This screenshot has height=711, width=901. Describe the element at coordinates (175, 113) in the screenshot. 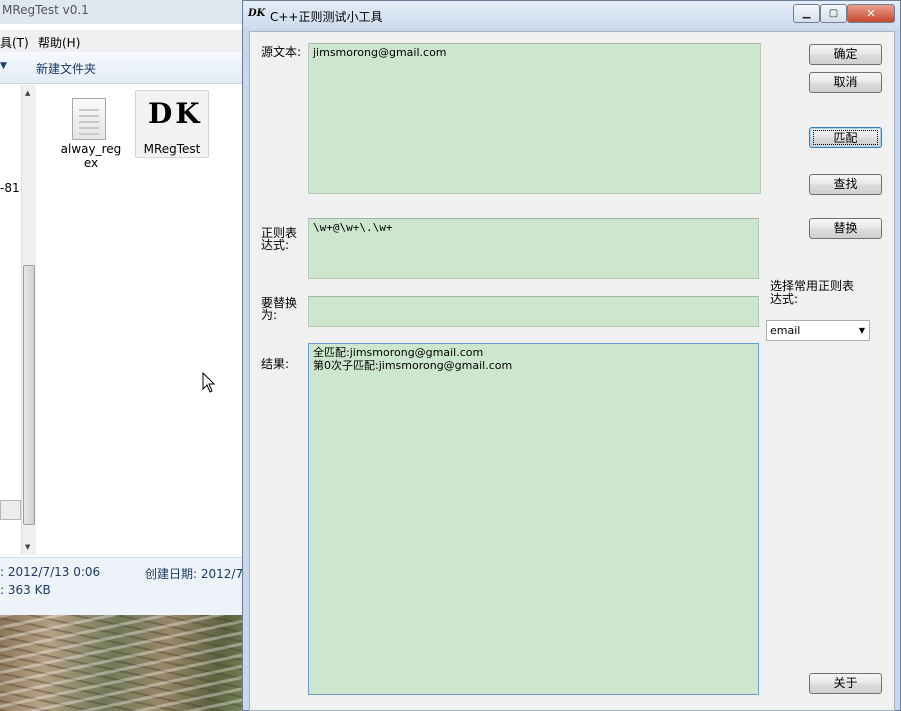

I see `dk-logo-icon: DK` at that location.